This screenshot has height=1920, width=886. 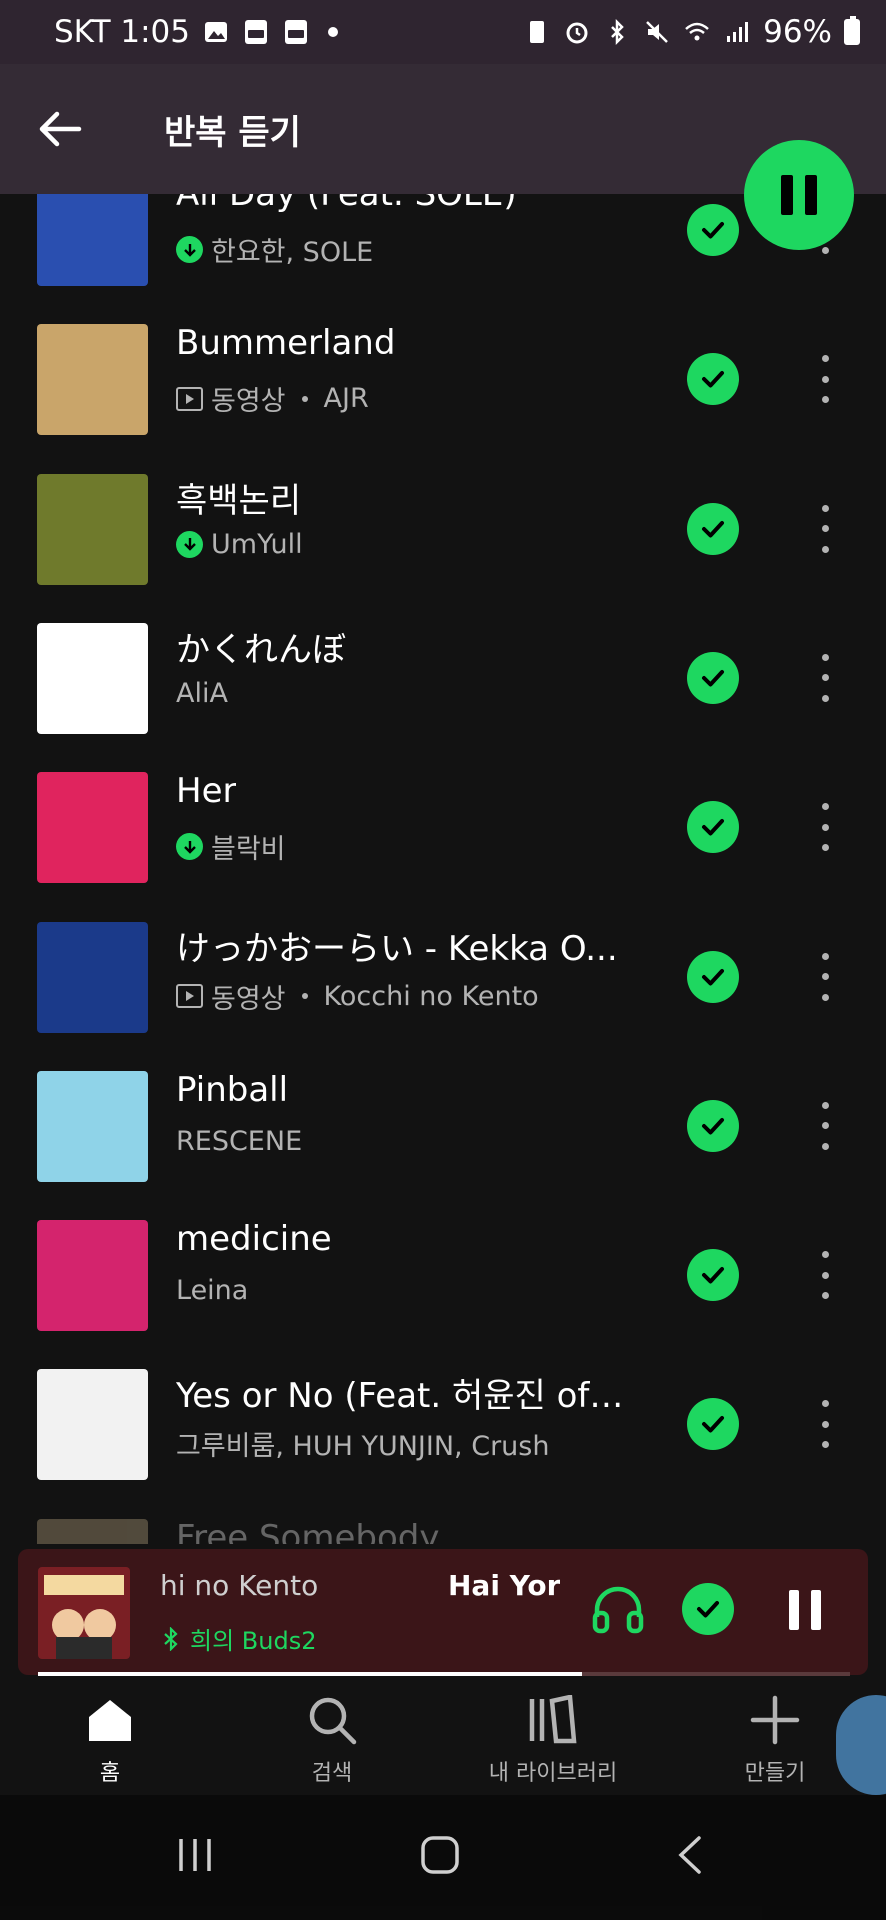 What do you see at coordinates (775, 1720) in the screenshot?
I see `plus-icon` at bounding box center [775, 1720].